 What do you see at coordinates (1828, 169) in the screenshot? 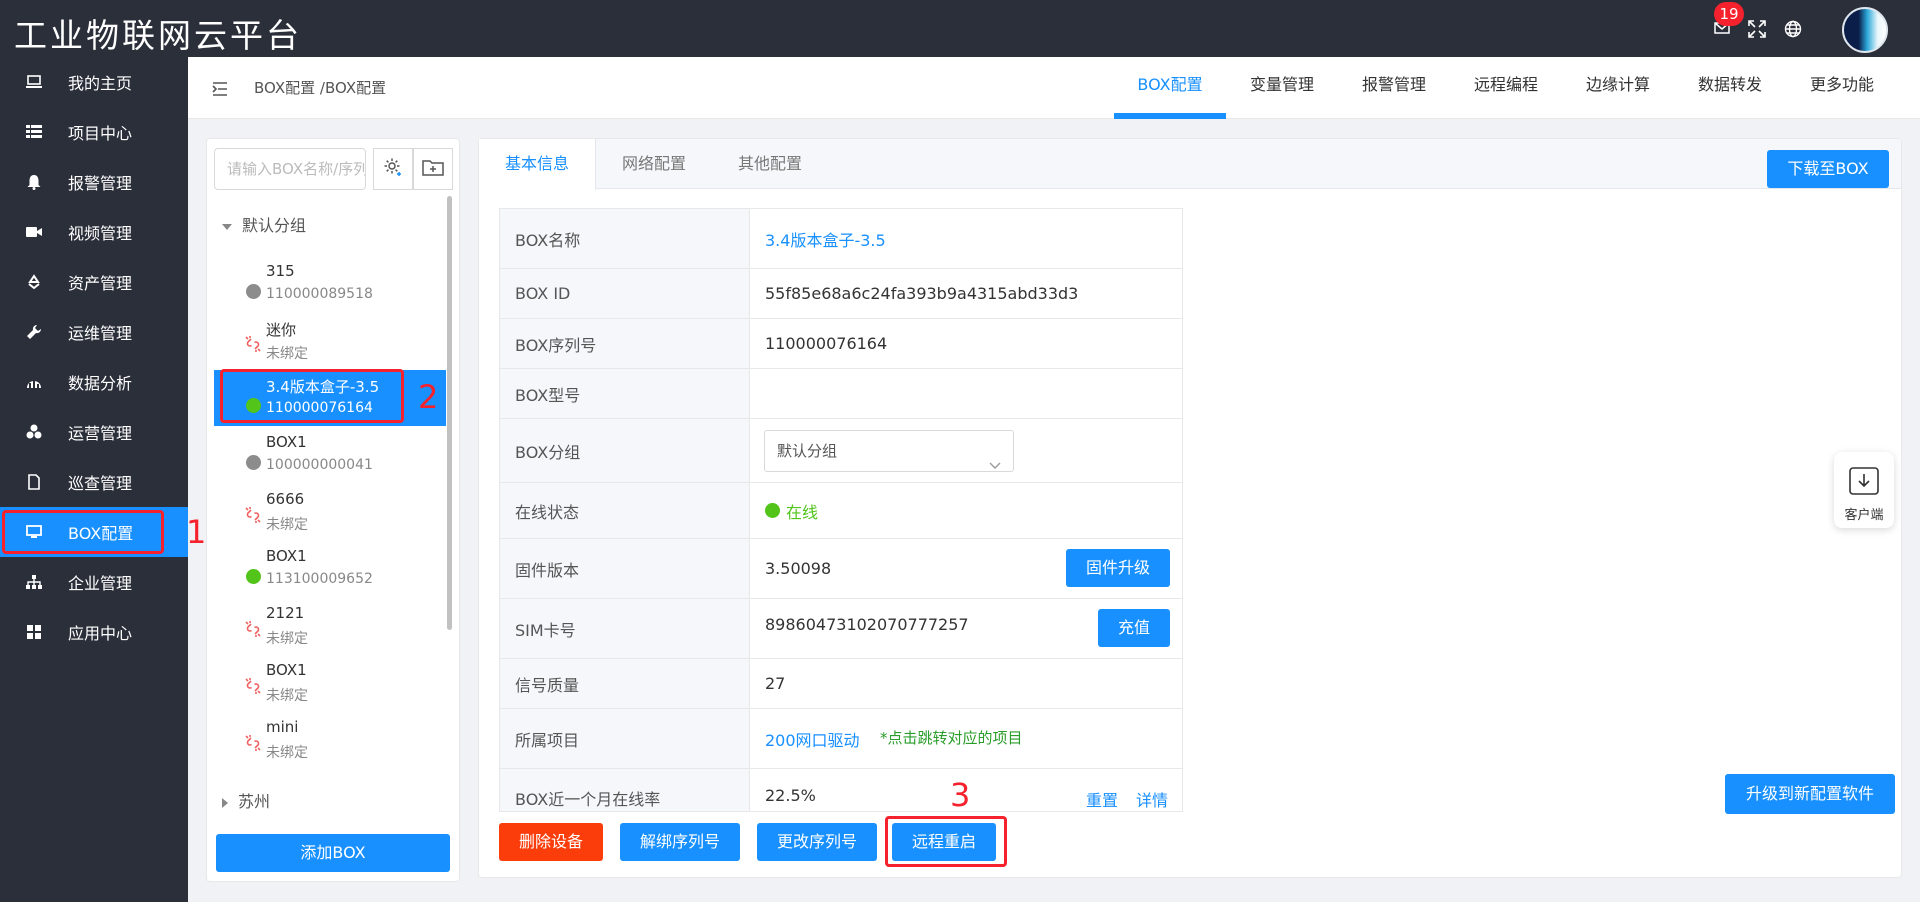
I see `download-to-box-button: 下载至BOX` at bounding box center [1828, 169].